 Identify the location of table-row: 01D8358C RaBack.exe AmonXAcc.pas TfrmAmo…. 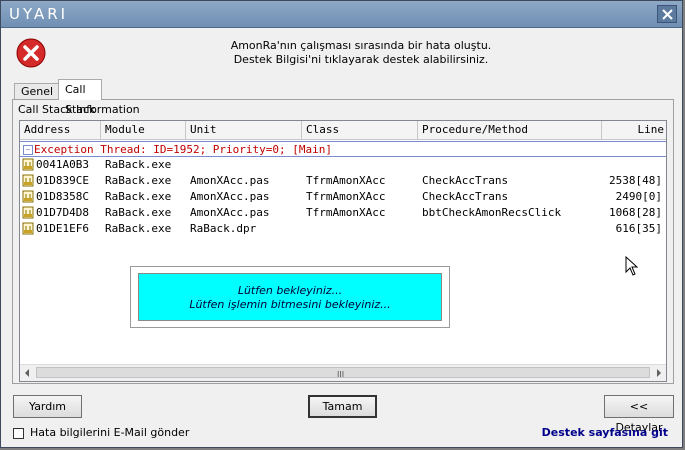
(343, 197).